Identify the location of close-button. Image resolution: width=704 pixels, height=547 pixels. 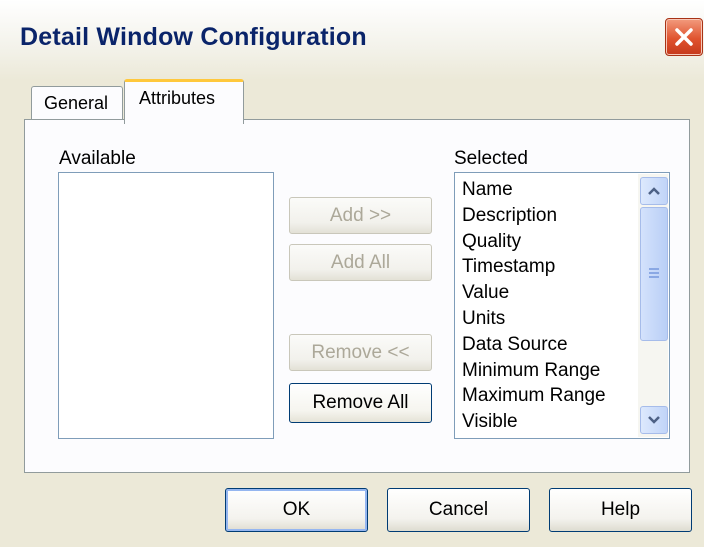
(684, 37).